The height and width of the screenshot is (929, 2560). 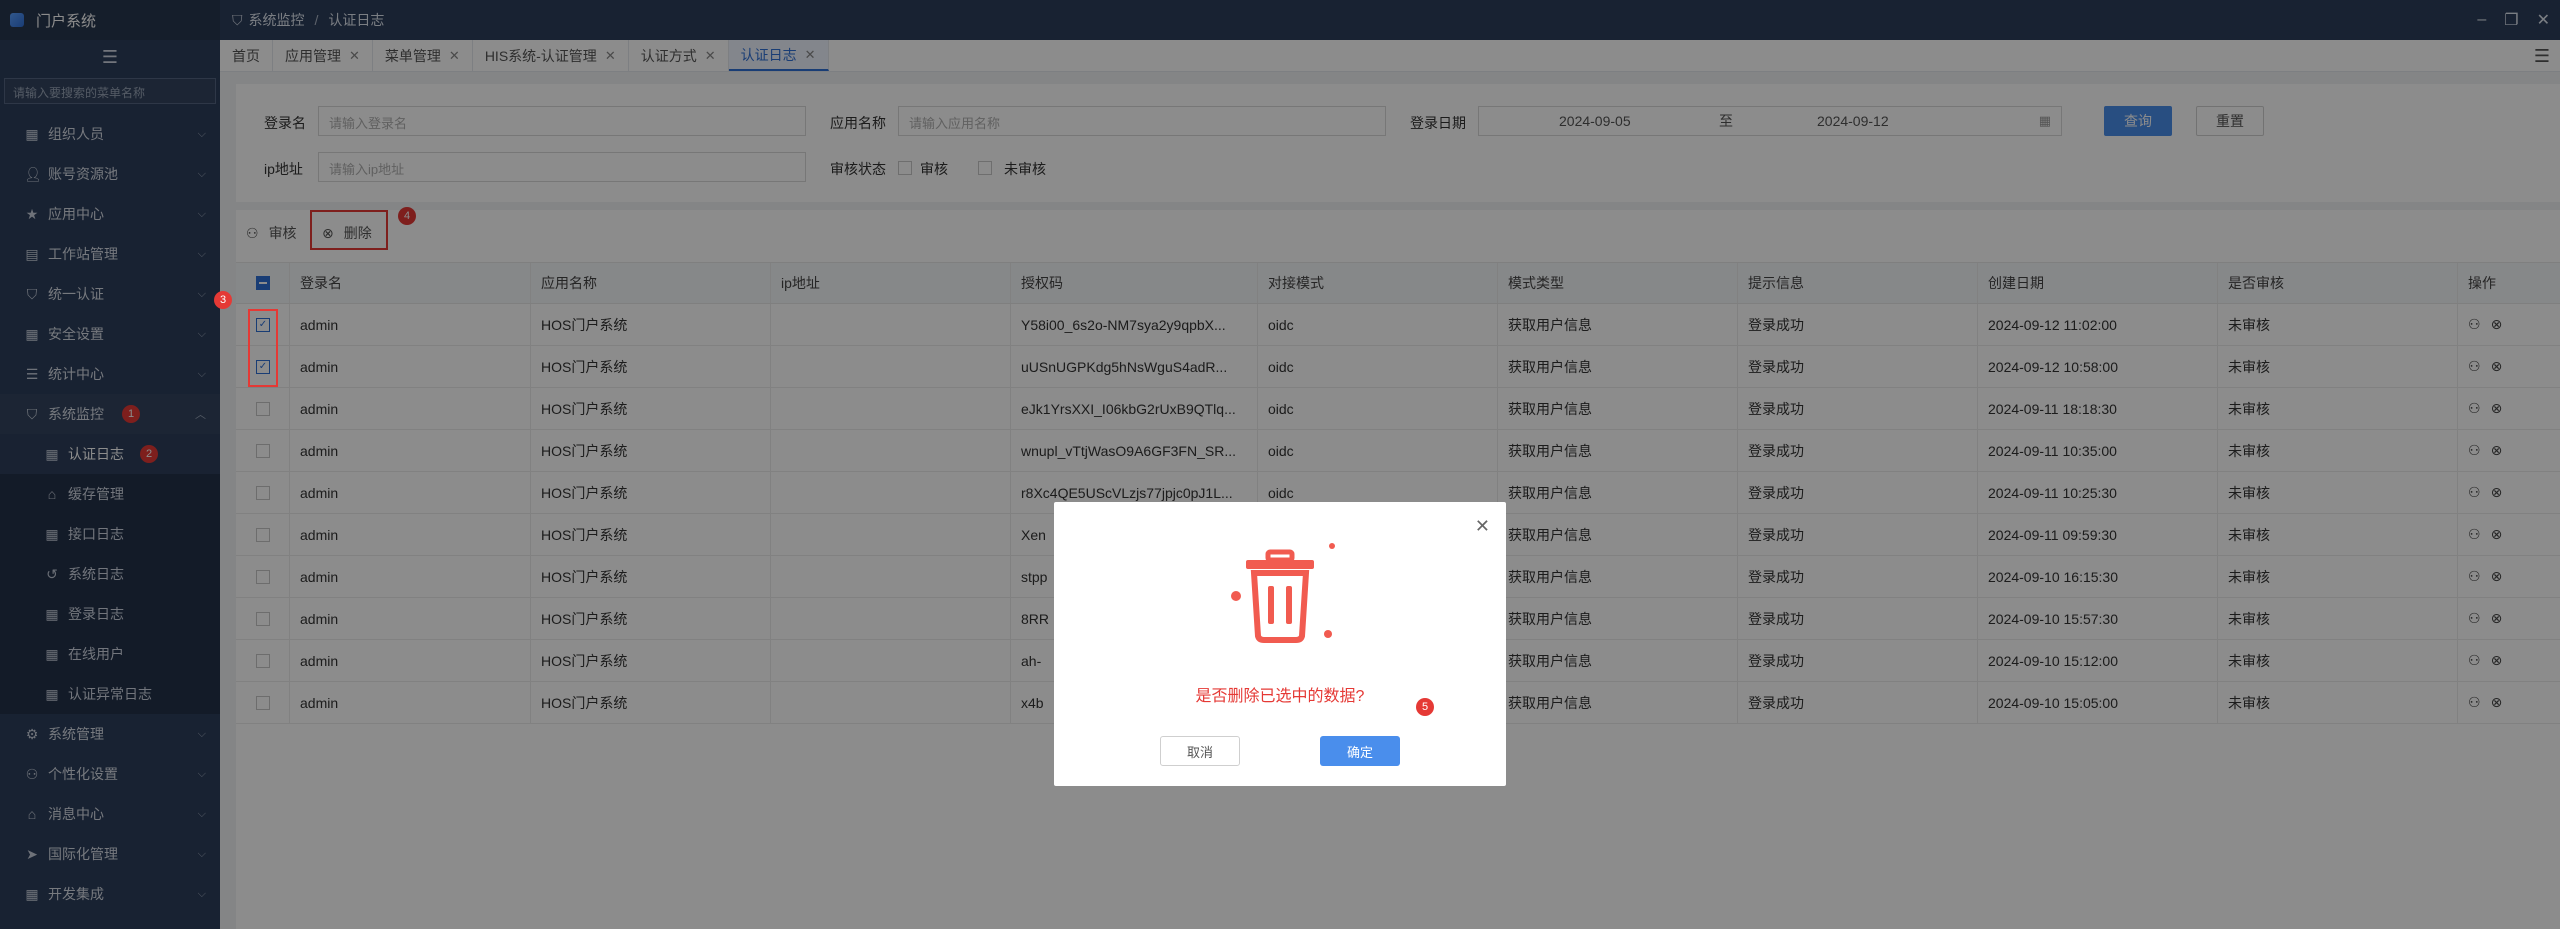 What do you see at coordinates (1280, 696) in the screenshot?
I see `confirm-message: 是否删除已选中的数据?` at bounding box center [1280, 696].